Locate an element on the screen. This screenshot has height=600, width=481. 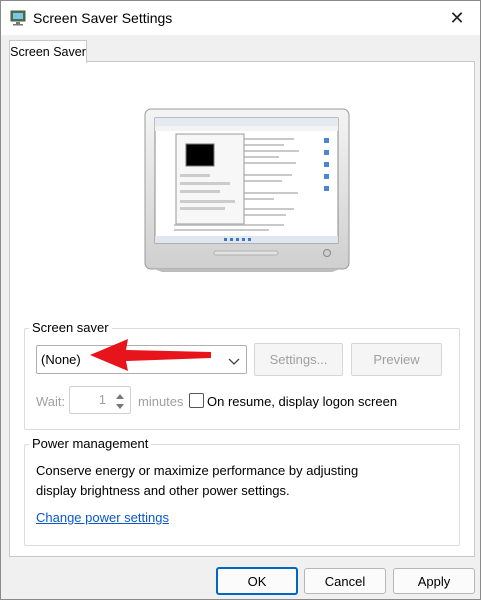
screen-saver-selected-value: (None) is located at coordinates (61, 359).